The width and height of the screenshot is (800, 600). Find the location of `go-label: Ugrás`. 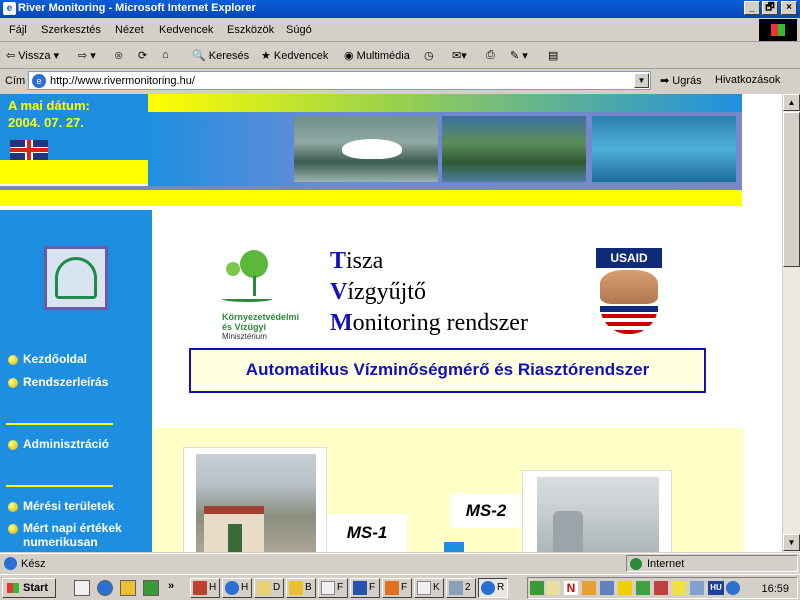

go-label: Ugrás is located at coordinates (687, 81).